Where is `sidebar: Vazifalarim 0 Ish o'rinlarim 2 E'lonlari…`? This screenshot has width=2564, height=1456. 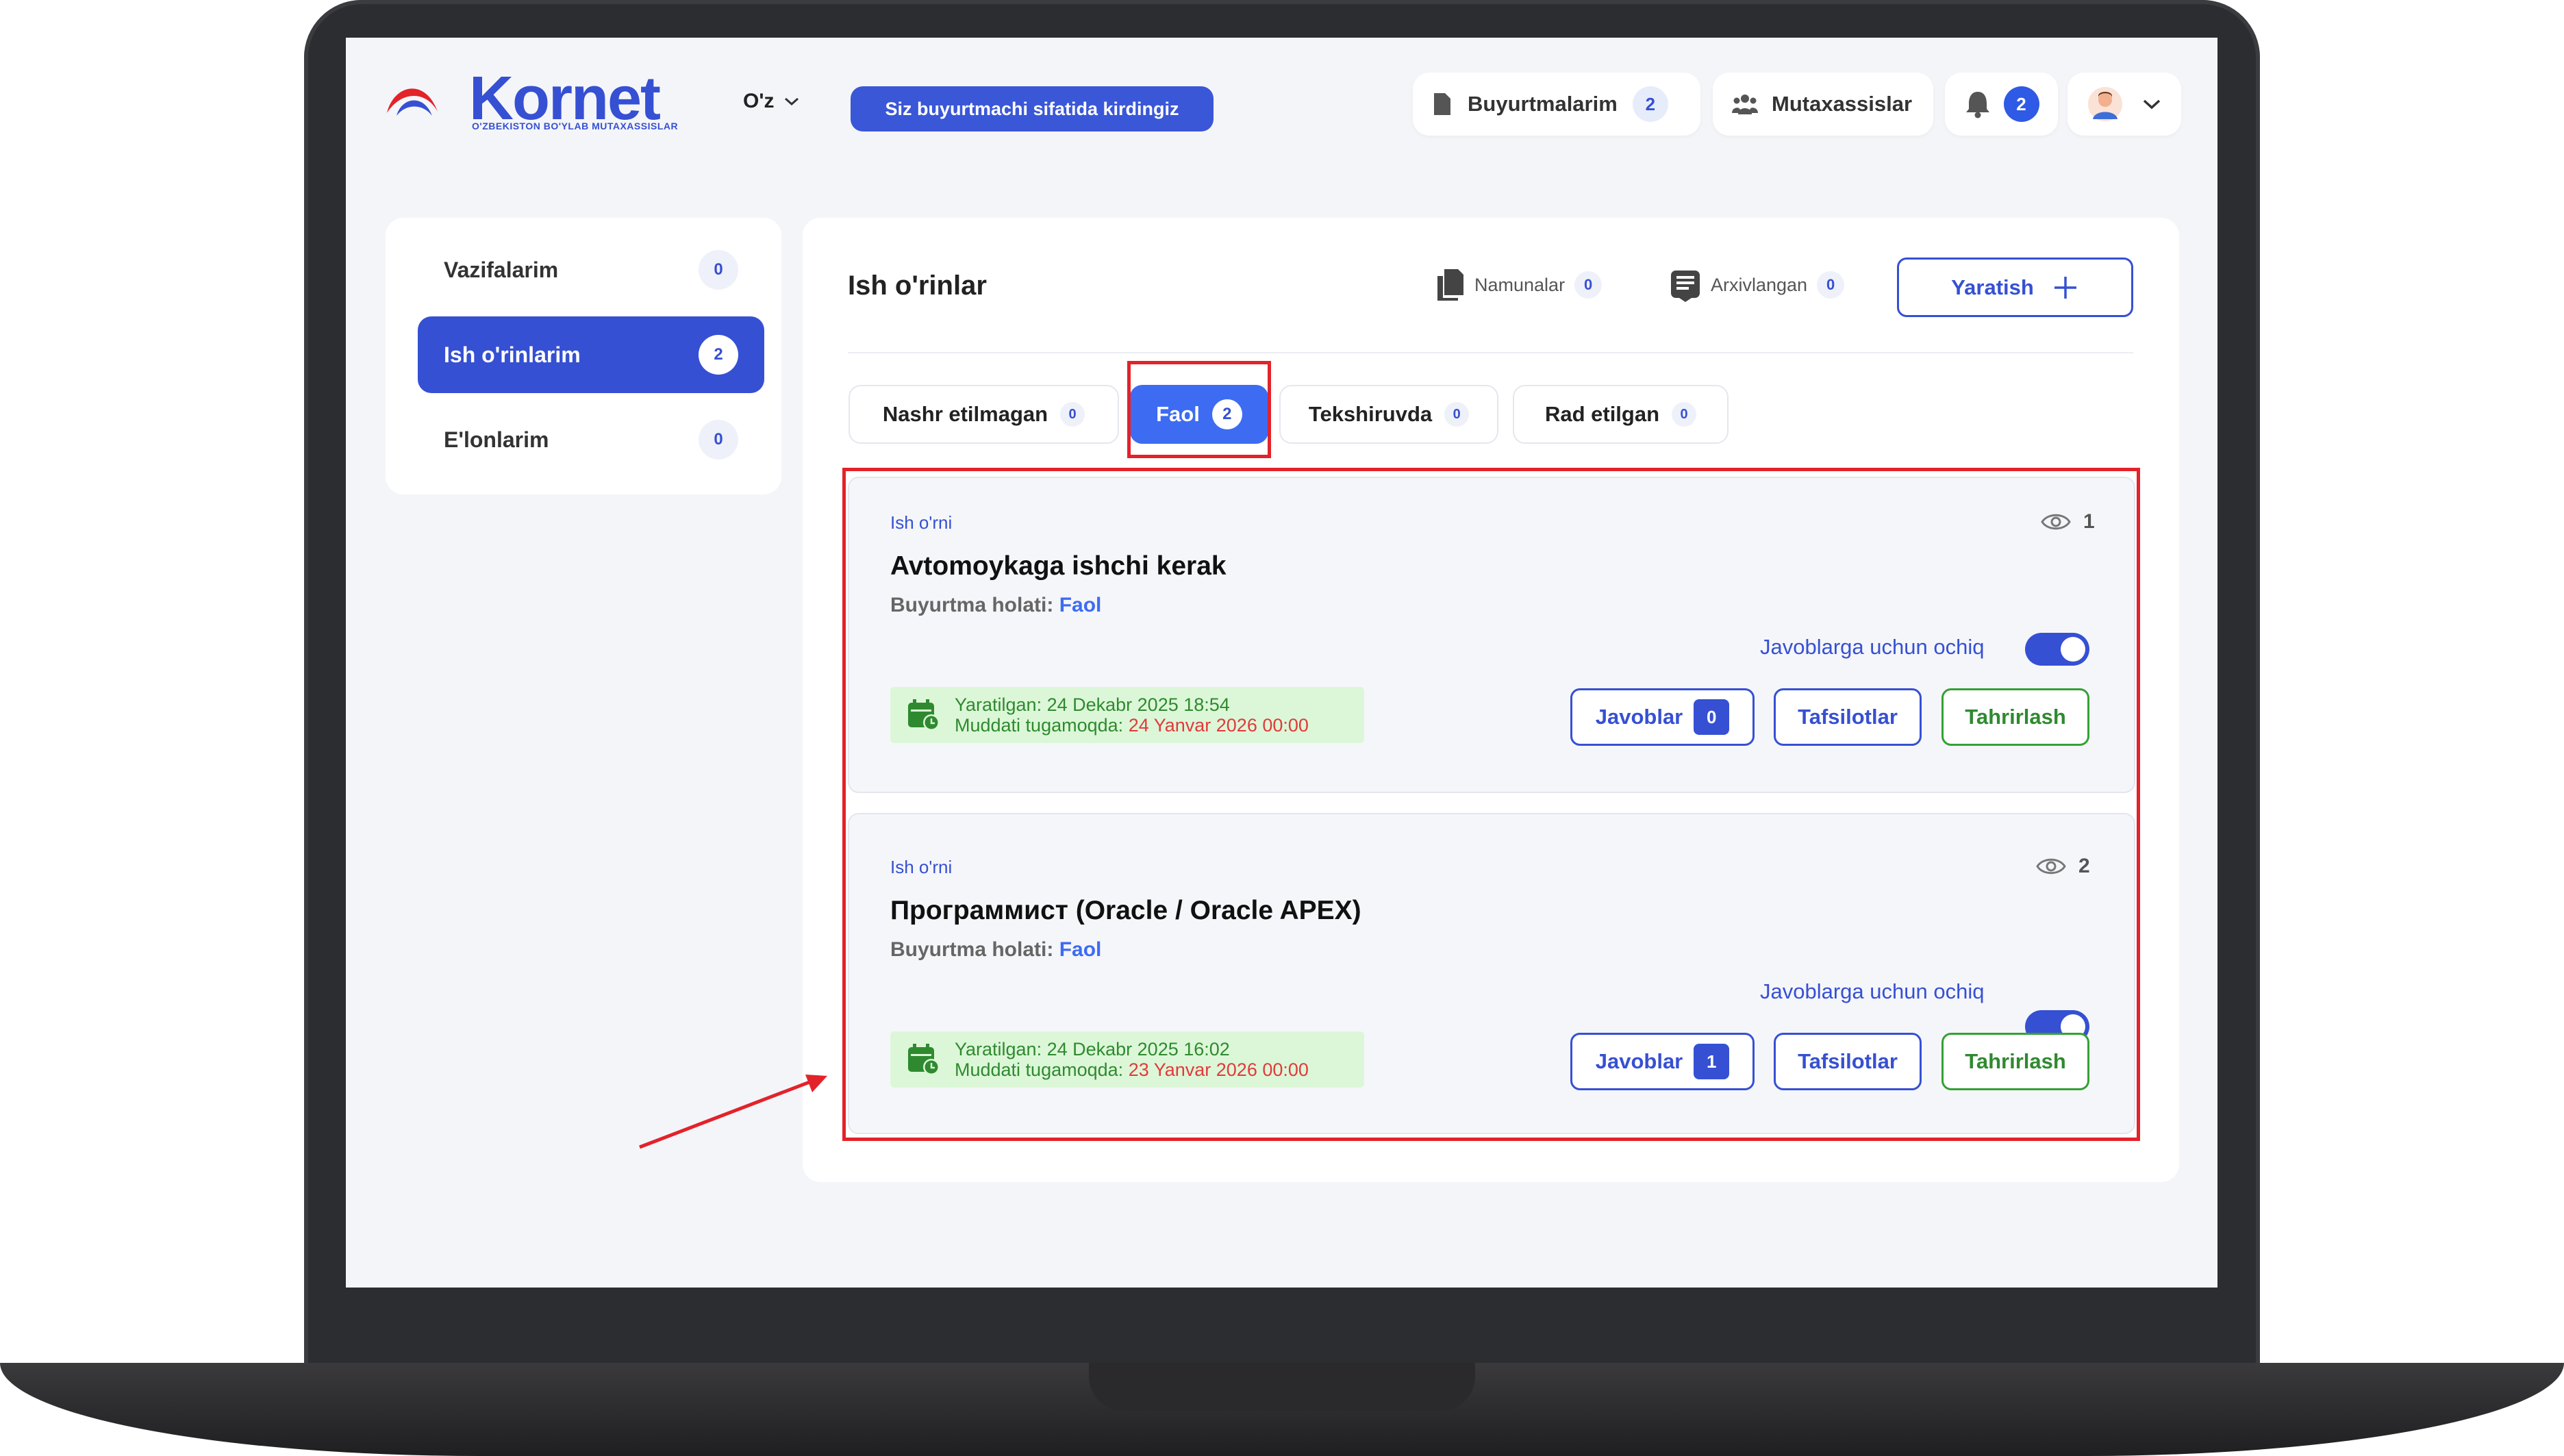
sidebar: Vazifalarim 0 Ish o'rinlarim 2 E'lonlari… is located at coordinates (583, 356).